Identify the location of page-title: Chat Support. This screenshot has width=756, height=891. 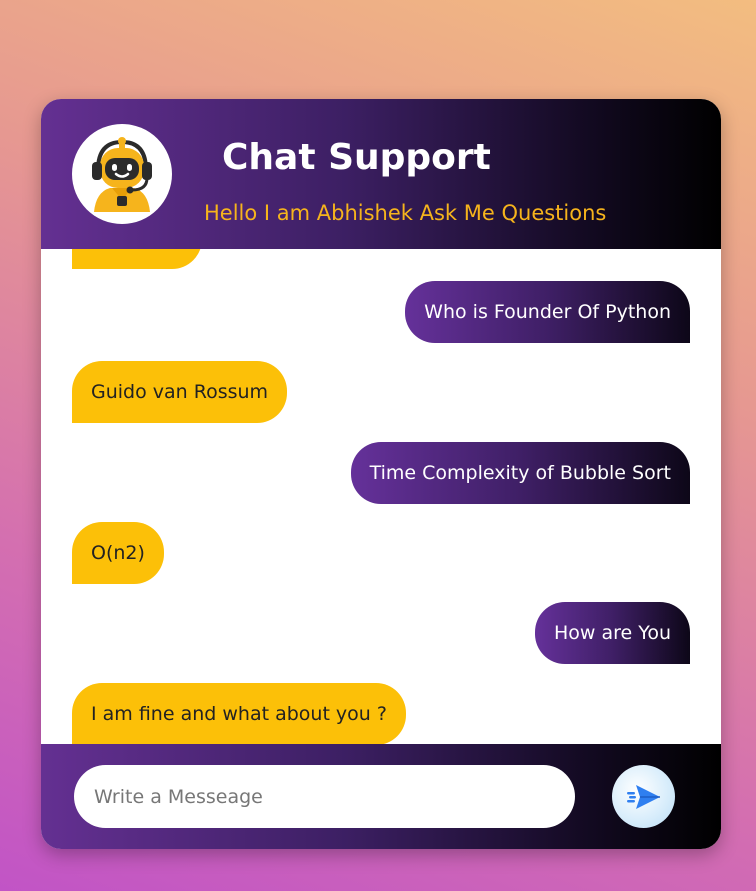
(356, 157).